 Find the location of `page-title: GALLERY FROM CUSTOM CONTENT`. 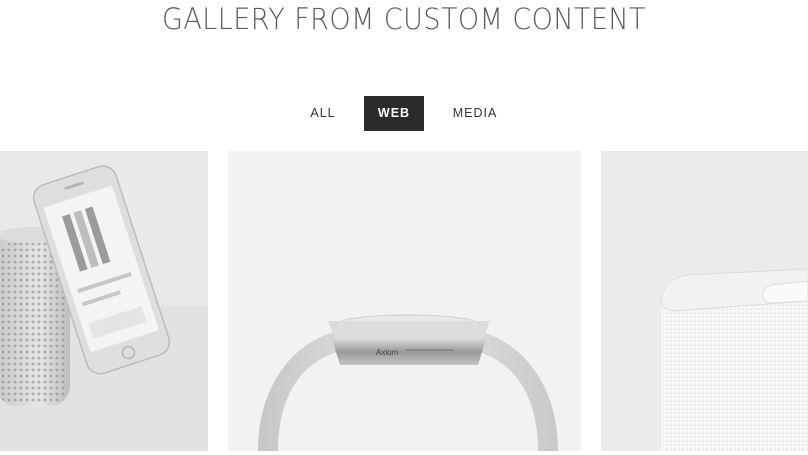

page-title: GALLERY FROM CUSTOM CONTENT is located at coordinates (404, 19).